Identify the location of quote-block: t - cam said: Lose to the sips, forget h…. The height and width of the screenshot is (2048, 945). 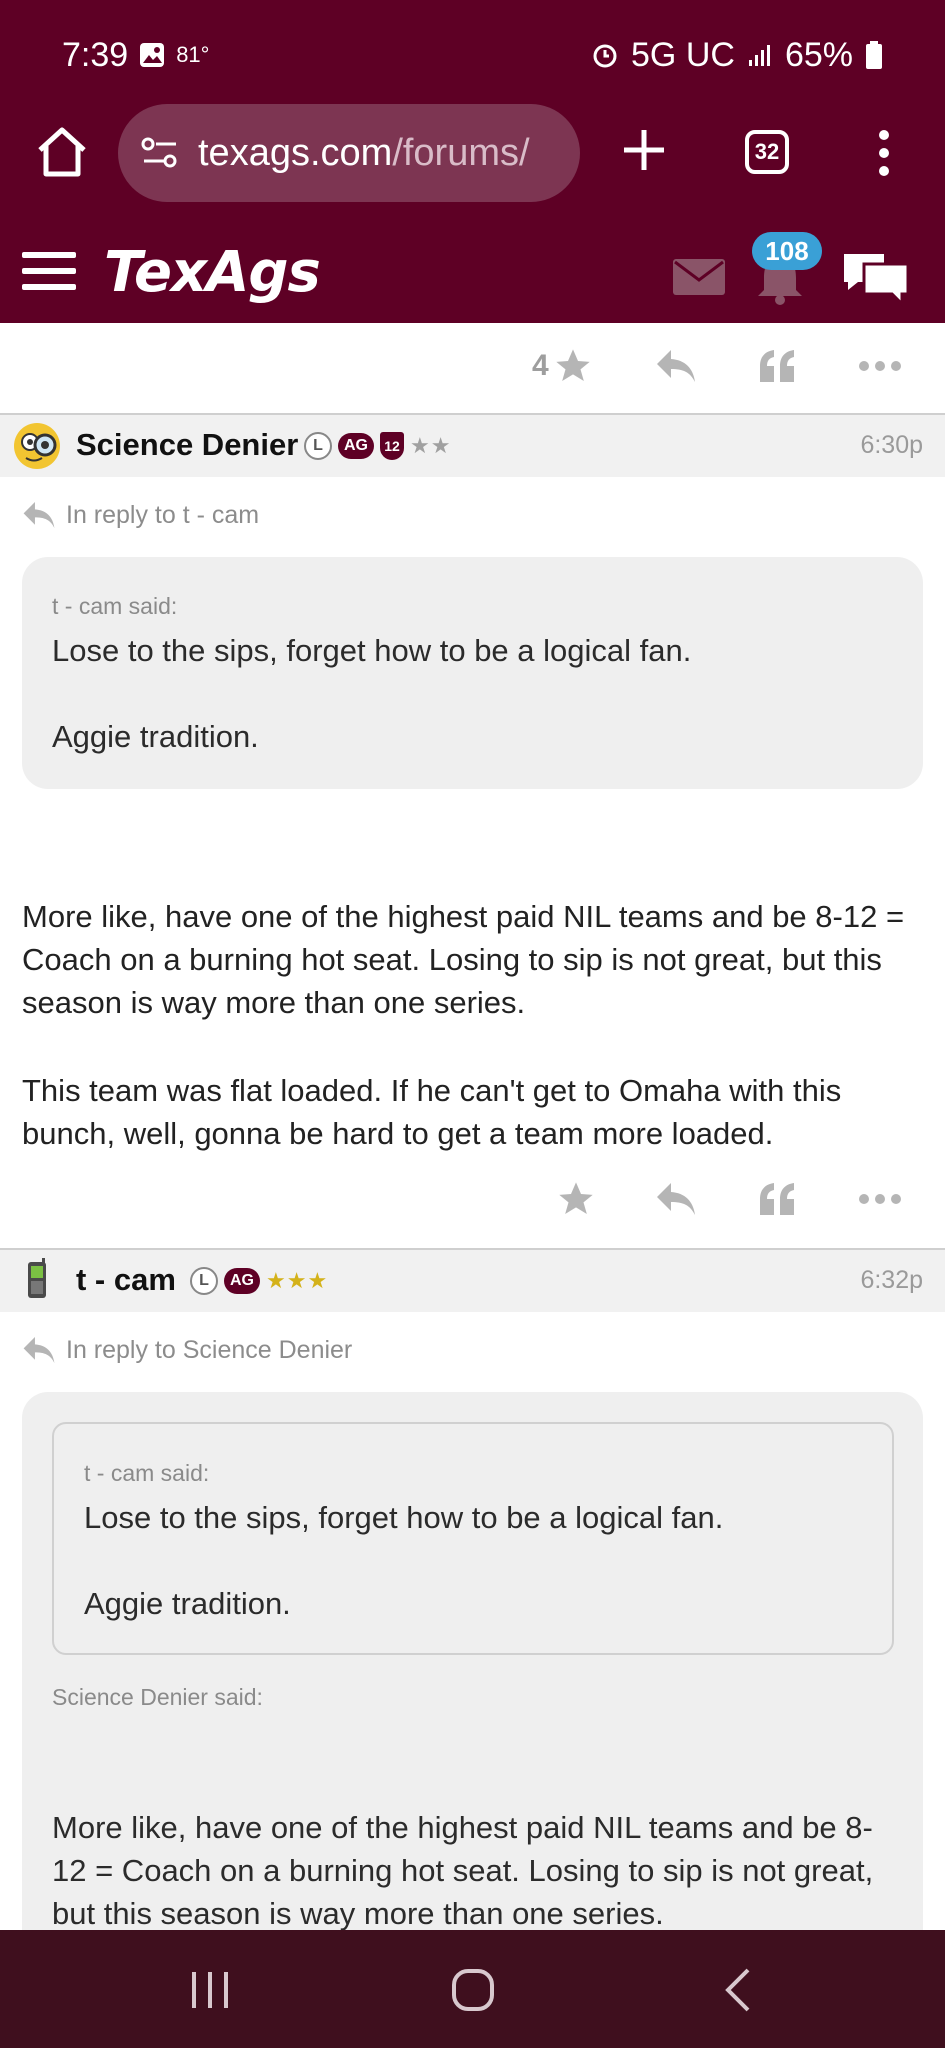
(472, 673).